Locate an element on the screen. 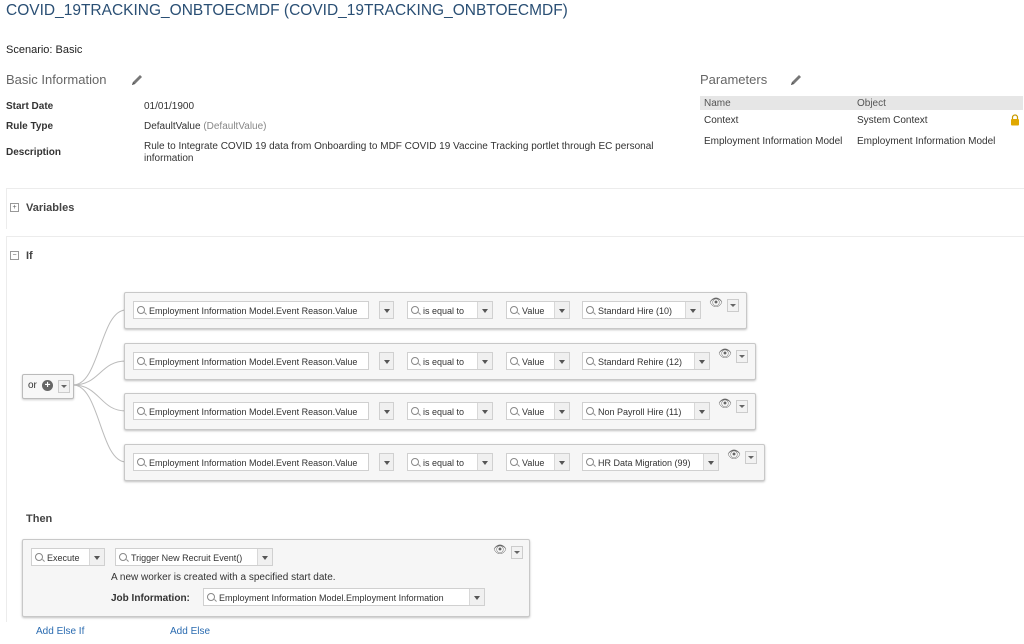  param-object: System Context is located at coordinates (892, 120).